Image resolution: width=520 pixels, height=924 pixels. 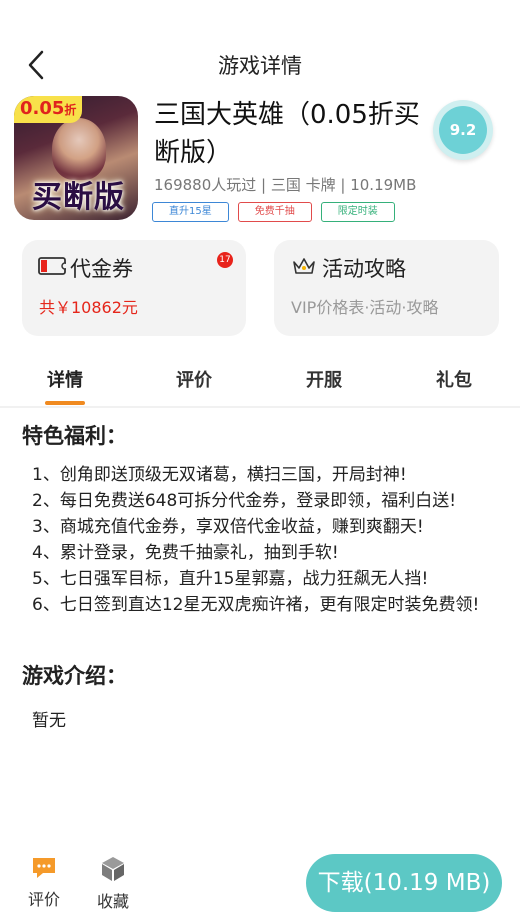 What do you see at coordinates (228, 527) in the screenshot?
I see `list-item: 3、商城充值代金券，享双倍代金收益，赚到爽翻天!` at bounding box center [228, 527].